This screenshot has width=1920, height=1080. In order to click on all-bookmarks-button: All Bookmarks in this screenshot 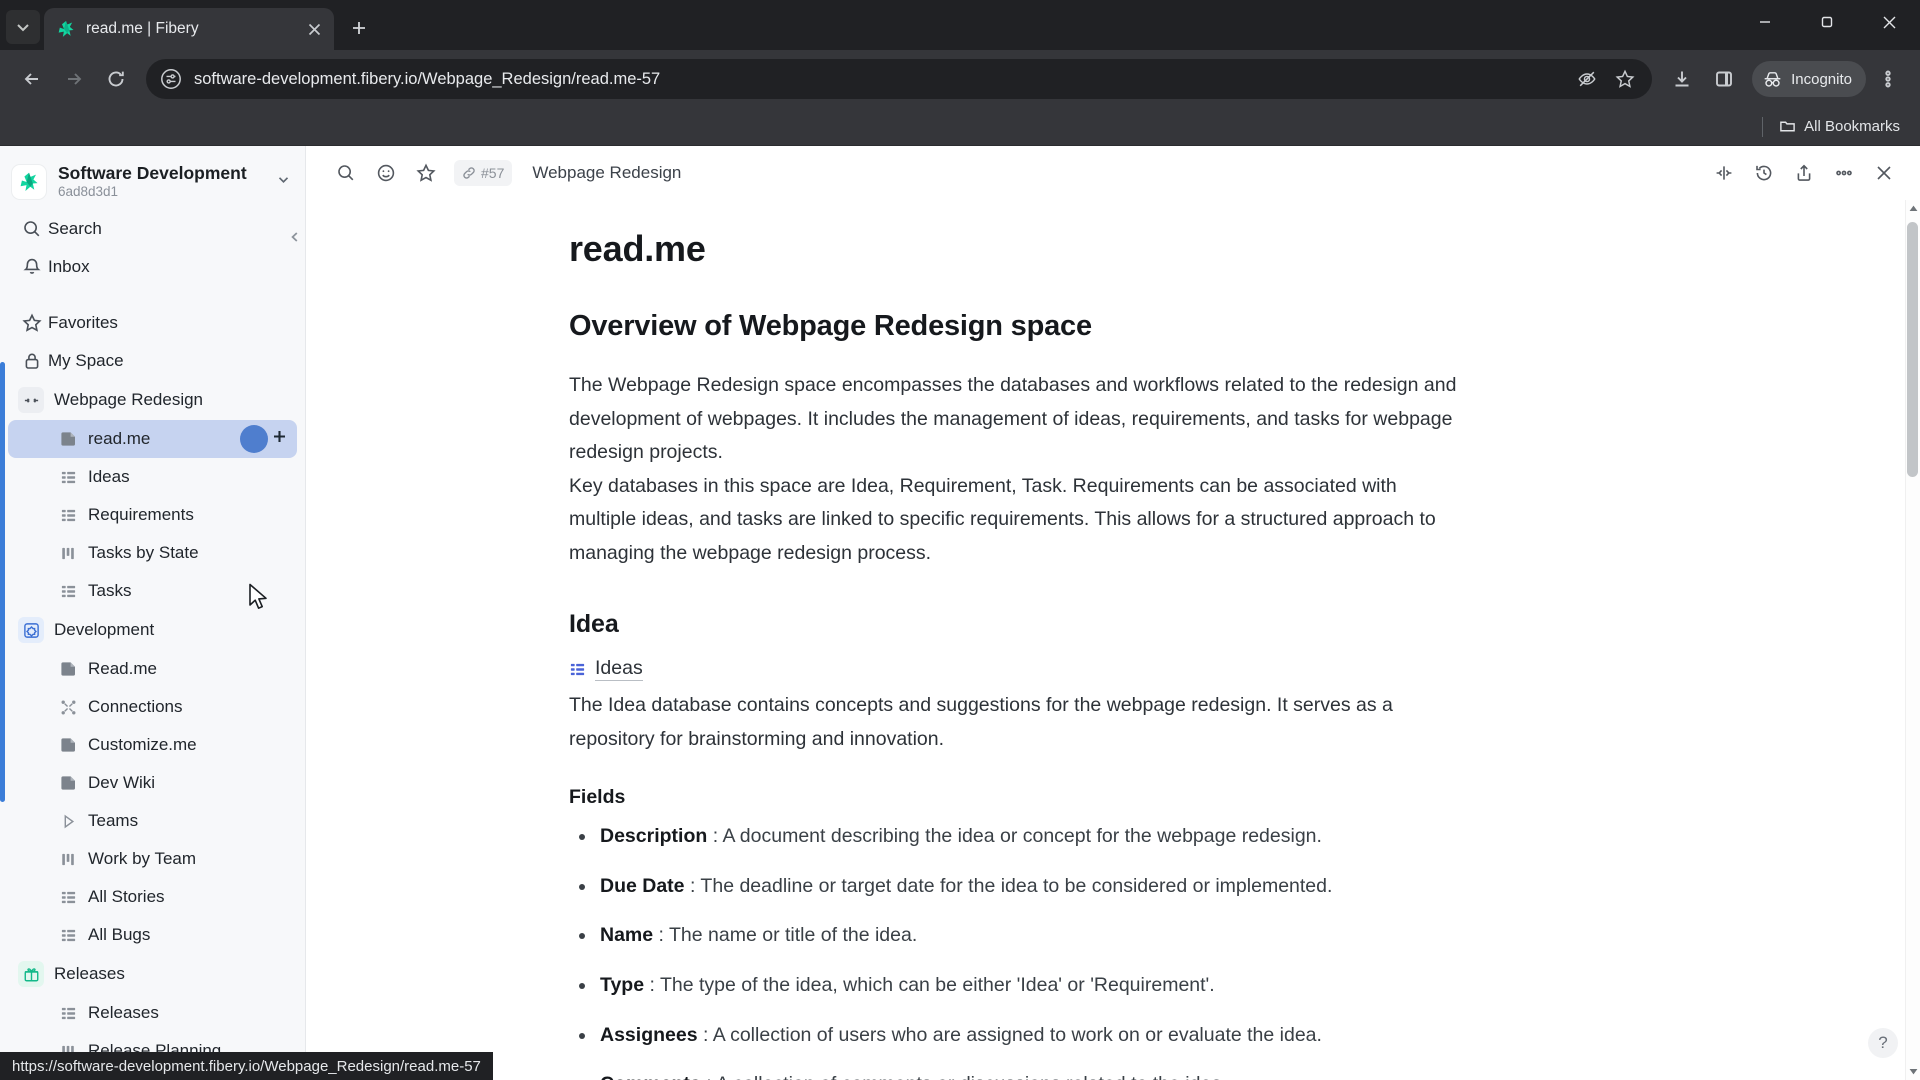, I will do `click(1839, 126)`.